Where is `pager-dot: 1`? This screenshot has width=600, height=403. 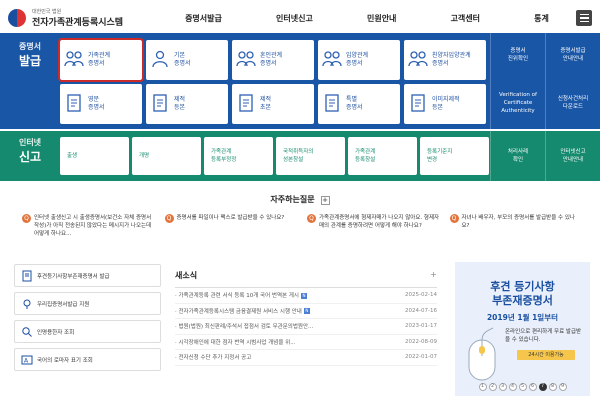
pager-dot: 1 is located at coordinates (482, 387).